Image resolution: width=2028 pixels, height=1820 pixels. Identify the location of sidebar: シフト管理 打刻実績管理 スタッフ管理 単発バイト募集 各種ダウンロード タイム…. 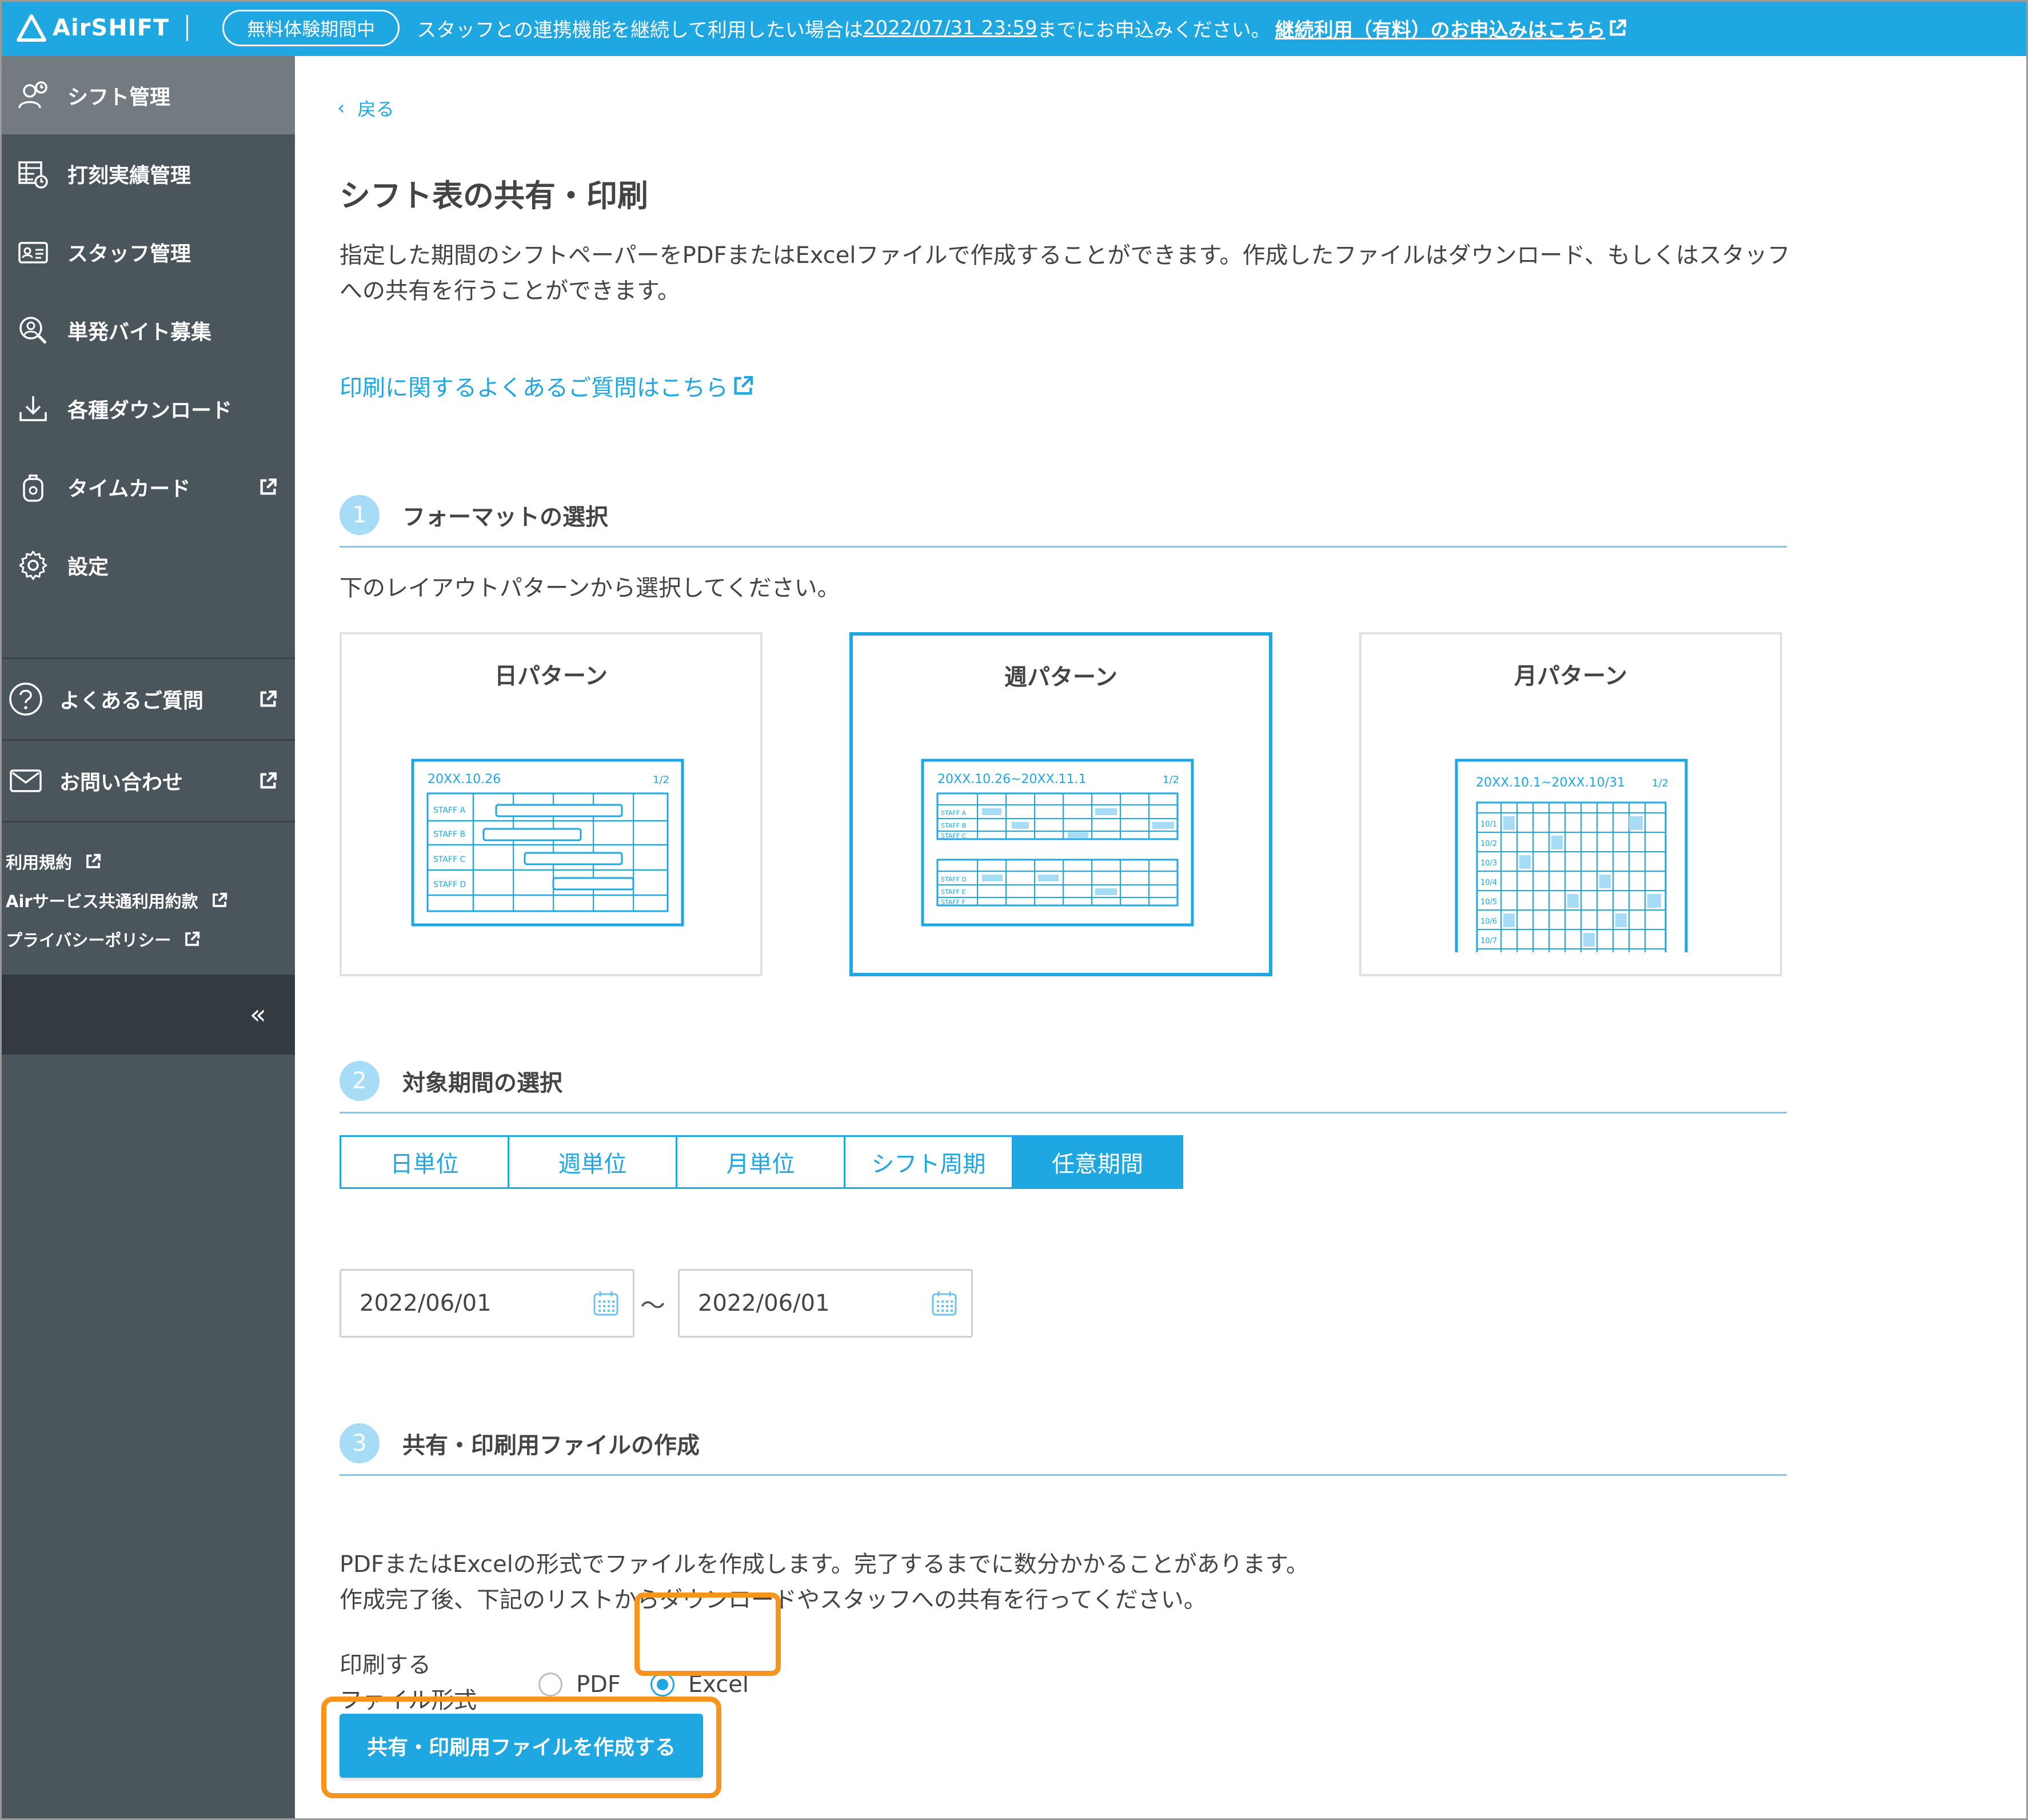
(147, 938).